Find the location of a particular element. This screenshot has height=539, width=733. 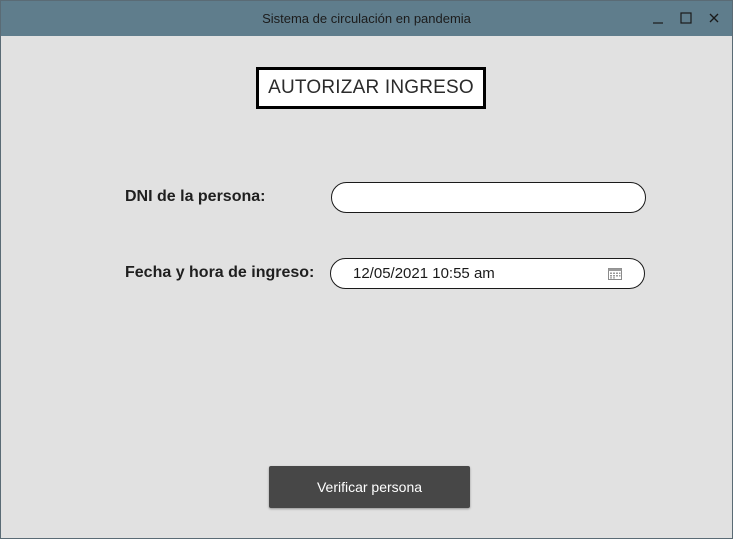

calendar-icon is located at coordinates (615, 273).